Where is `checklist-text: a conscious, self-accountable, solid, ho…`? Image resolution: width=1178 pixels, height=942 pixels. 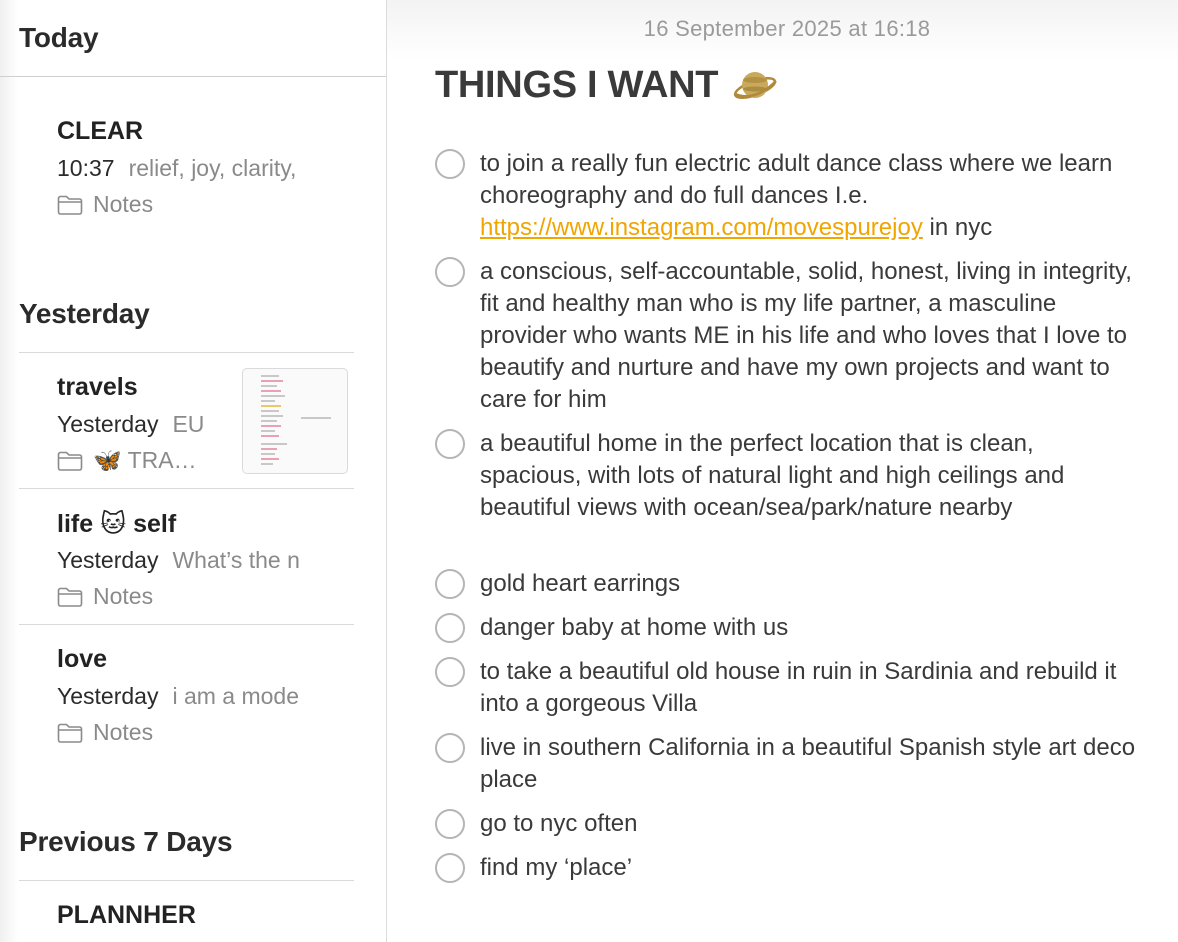 checklist-text: a conscious, self-accountable, solid, ho… is located at coordinates (810, 336).